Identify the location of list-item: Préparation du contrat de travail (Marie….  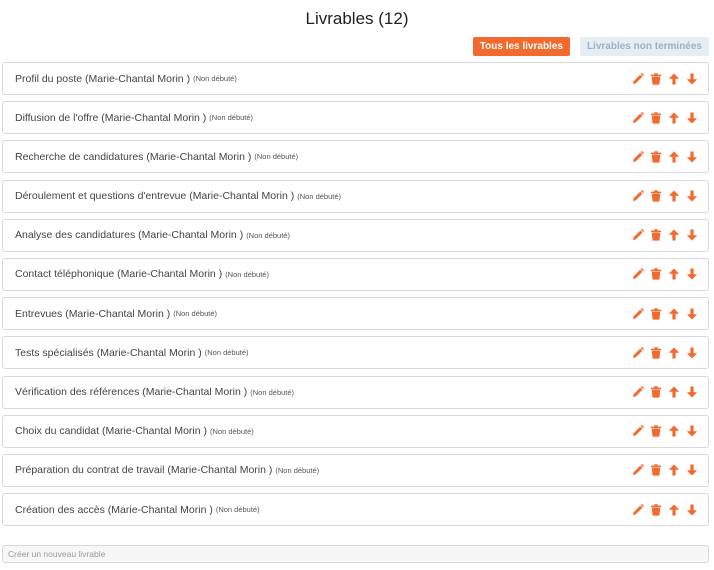
(355, 470).